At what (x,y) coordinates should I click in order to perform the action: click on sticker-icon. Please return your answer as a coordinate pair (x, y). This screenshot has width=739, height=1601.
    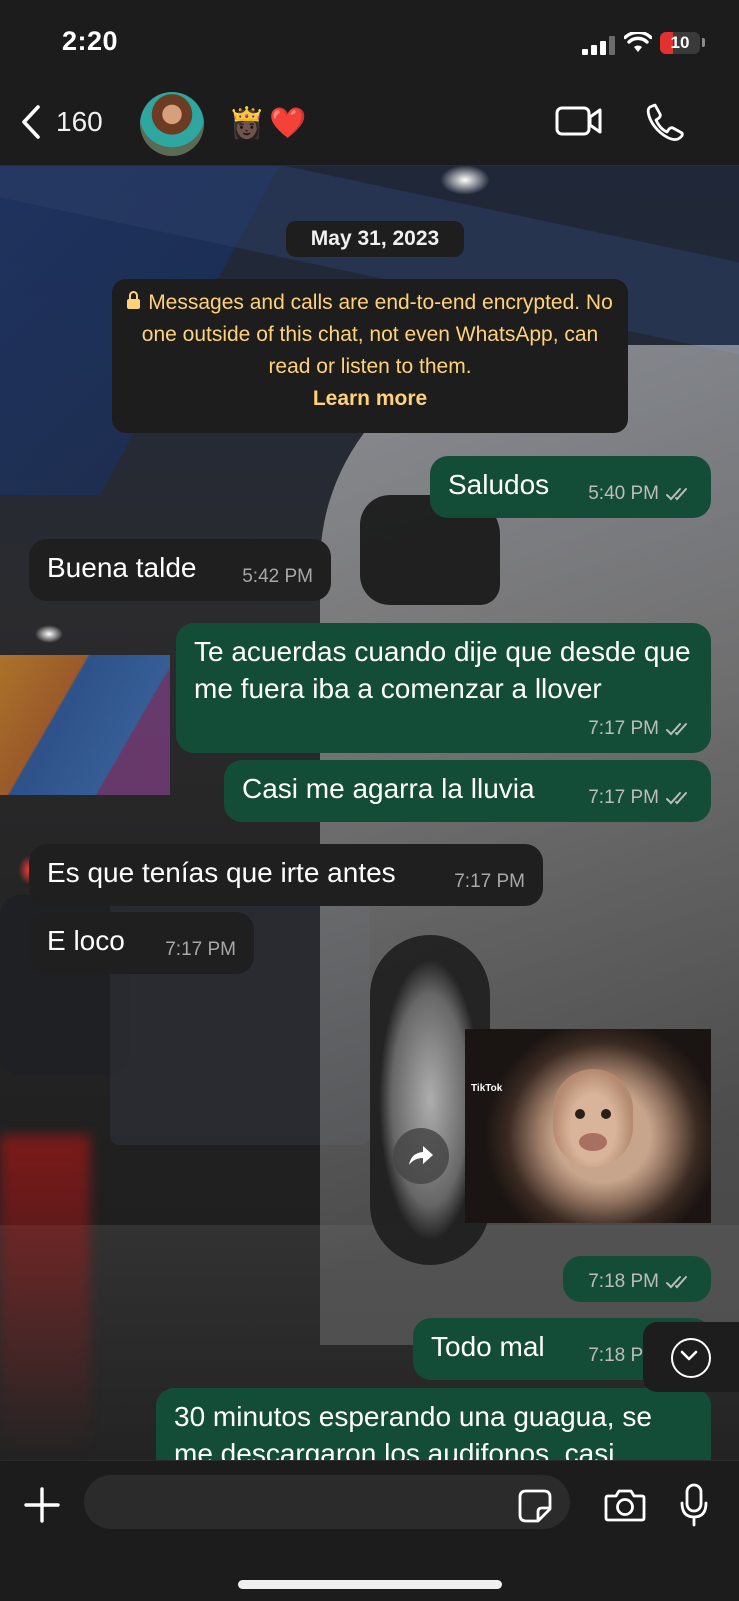
    Looking at the image, I should click on (535, 1506).